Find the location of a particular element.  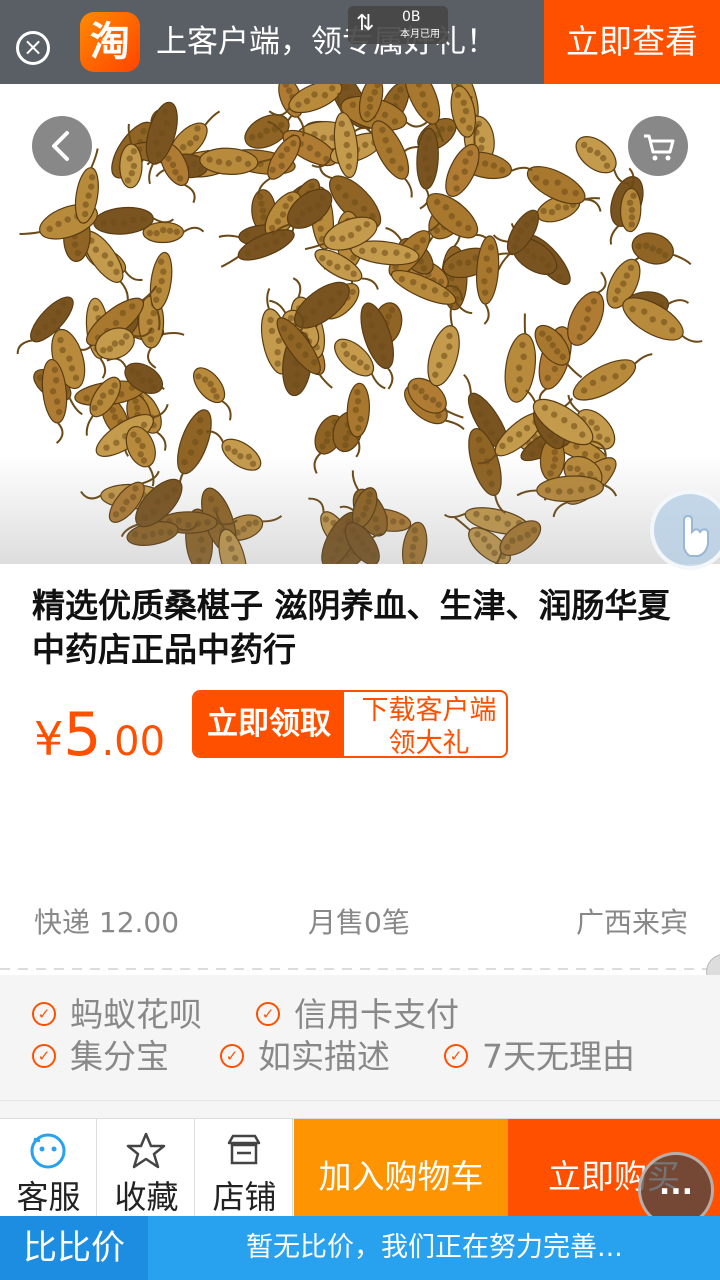

bottom-action-bar: 客服 收藏 店铺 加入购物车 立即购买 is located at coordinates (360, 1167).